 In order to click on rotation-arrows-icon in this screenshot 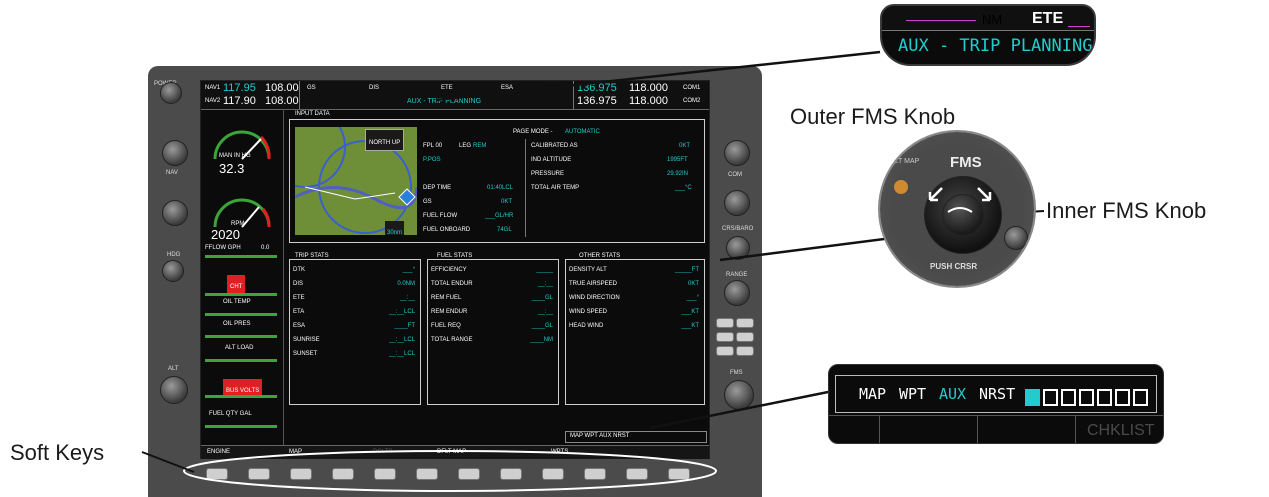, I will do `click(960, 200)`.